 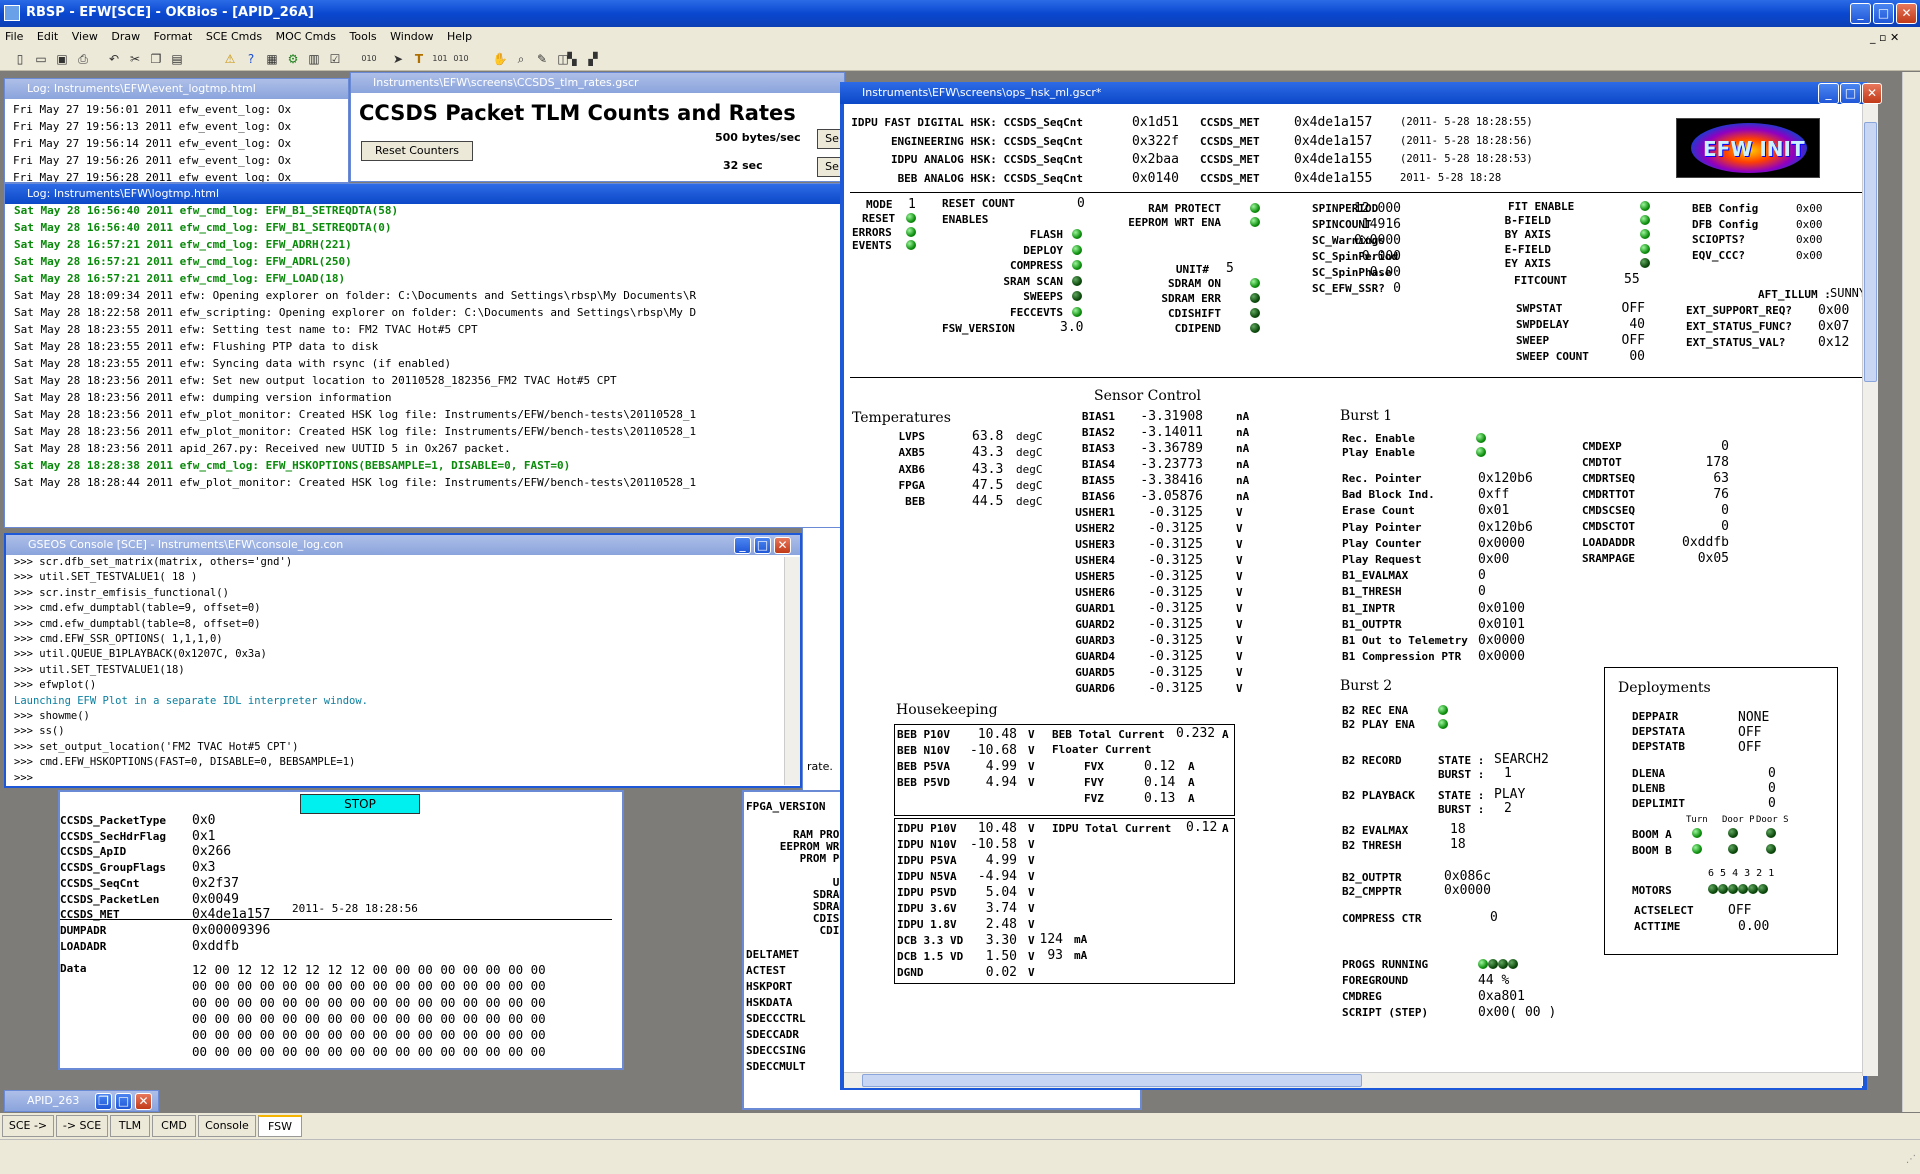 I want to click on sensor-value: -3.14011, so click(x=1171, y=432).